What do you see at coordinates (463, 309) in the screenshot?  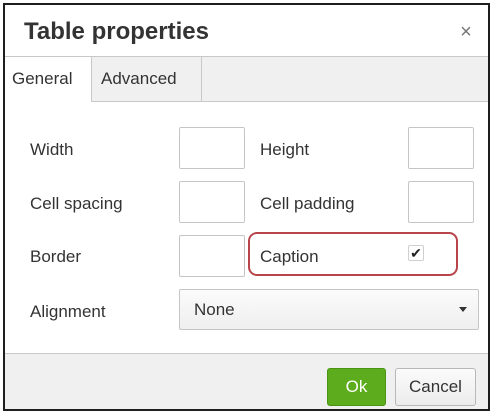 I see `caret-down-icon` at bounding box center [463, 309].